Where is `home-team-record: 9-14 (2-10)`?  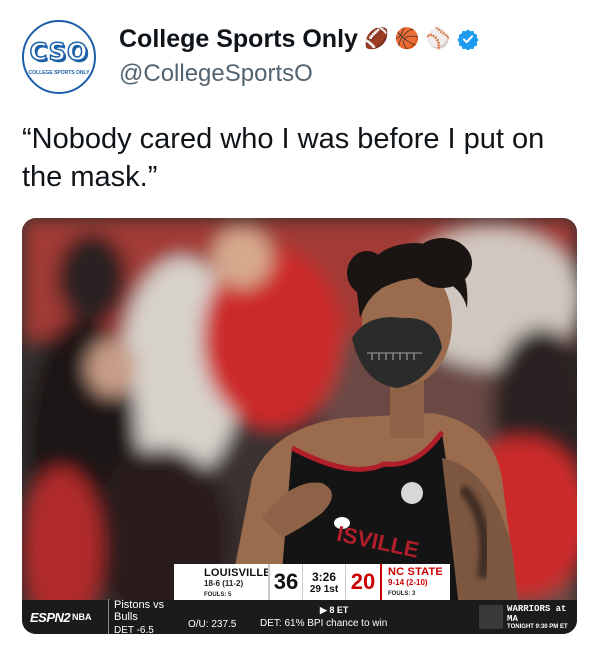
home-team-record: 9-14 (2-10) is located at coordinates (408, 582).